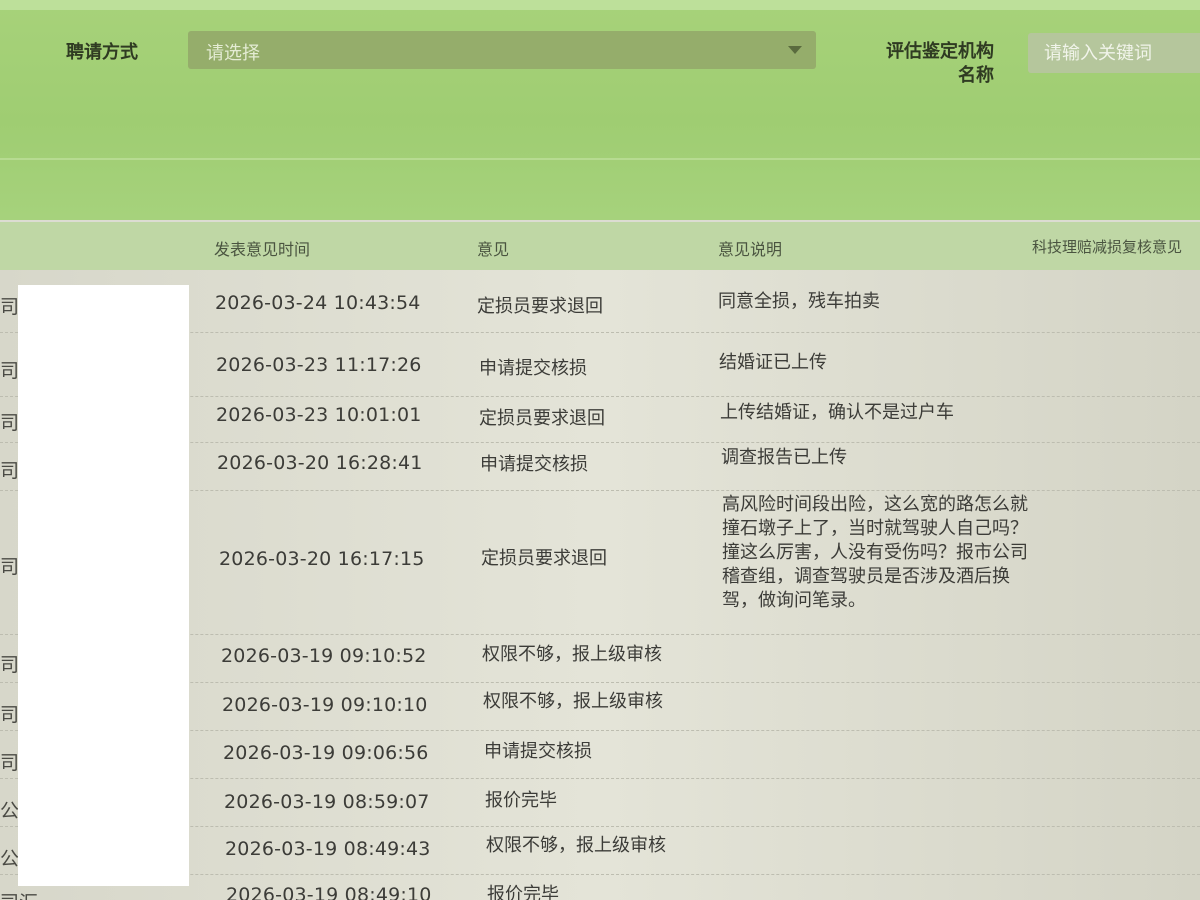 This screenshot has height=900, width=1200. Describe the element at coordinates (262, 249) in the screenshot. I see `header-opinion-time: 发表意见时间` at that location.